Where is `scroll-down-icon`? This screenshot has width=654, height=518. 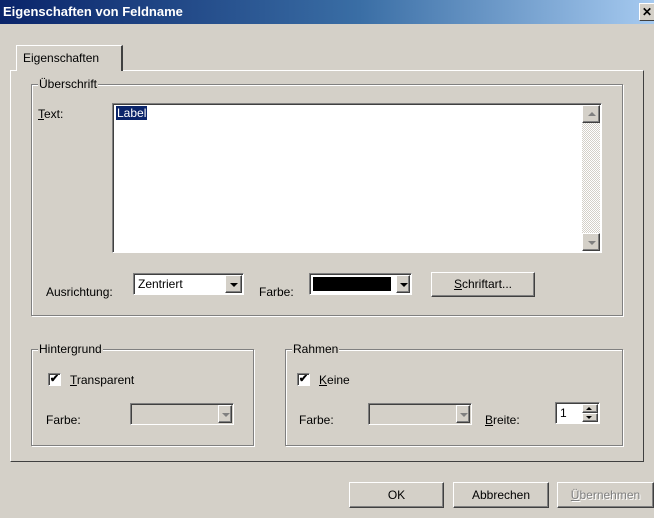 scroll-down-icon is located at coordinates (592, 243).